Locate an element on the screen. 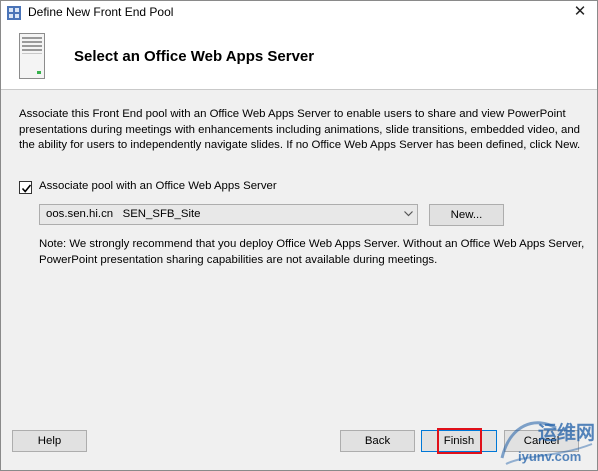 This screenshot has width=598, height=471. watermark: 运维网 iyunv.com is located at coordinates (546, 442).